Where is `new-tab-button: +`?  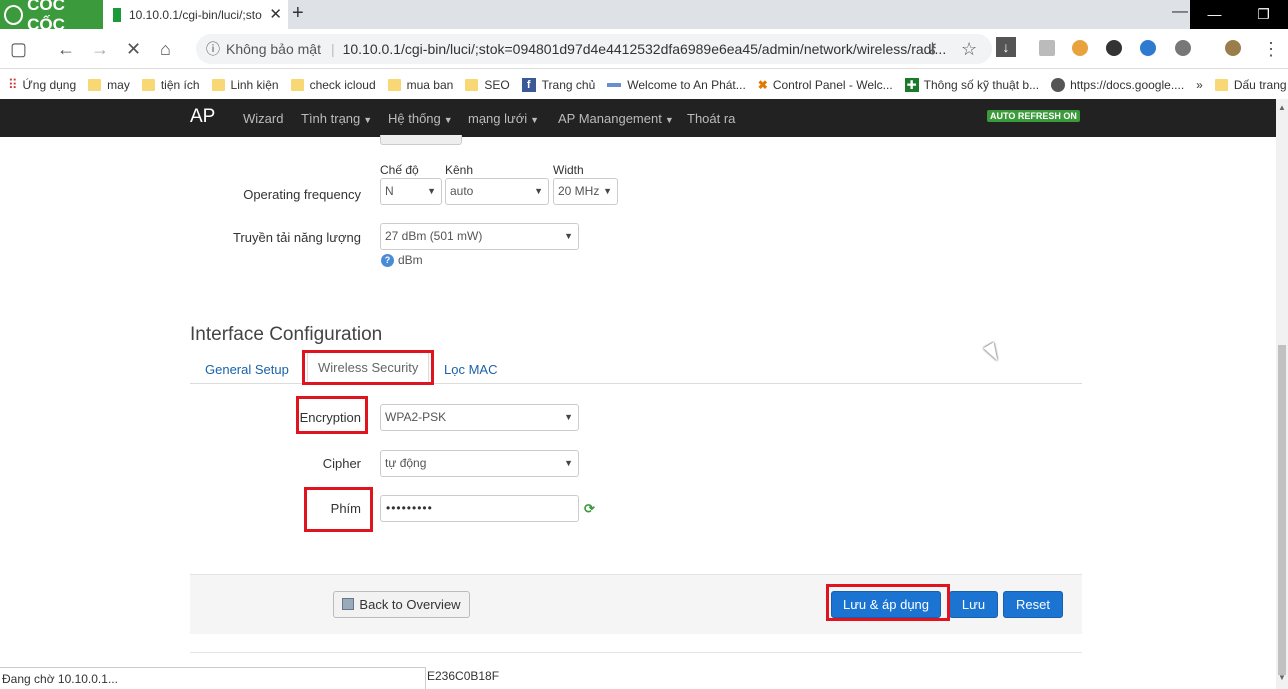
new-tab-button: + is located at coordinates (298, 13).